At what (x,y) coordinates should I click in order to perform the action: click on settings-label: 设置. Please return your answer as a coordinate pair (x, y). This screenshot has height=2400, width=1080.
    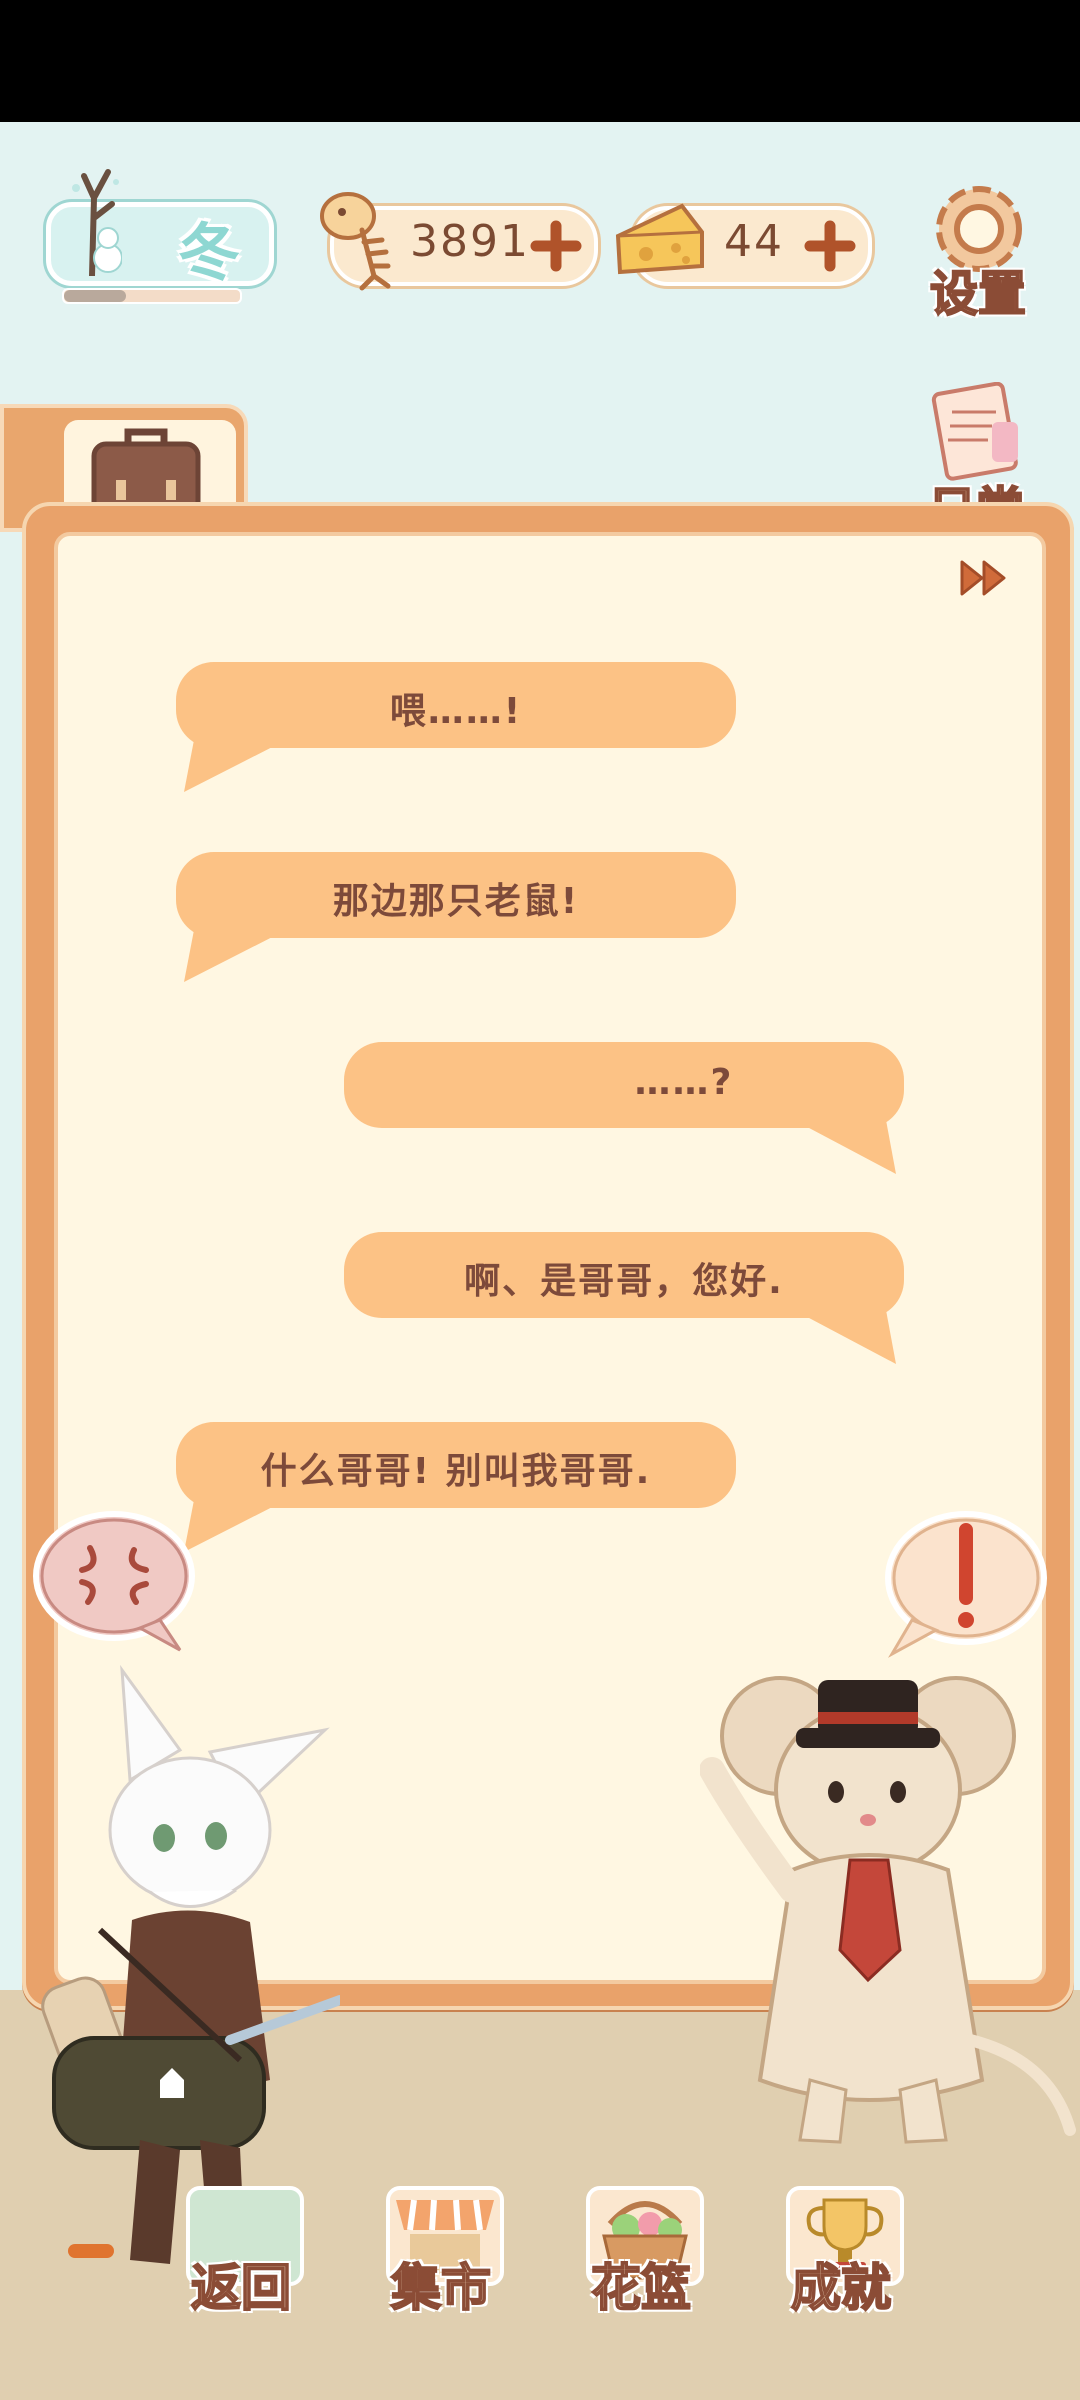
    Looking at the image, I should click on (978, 294).